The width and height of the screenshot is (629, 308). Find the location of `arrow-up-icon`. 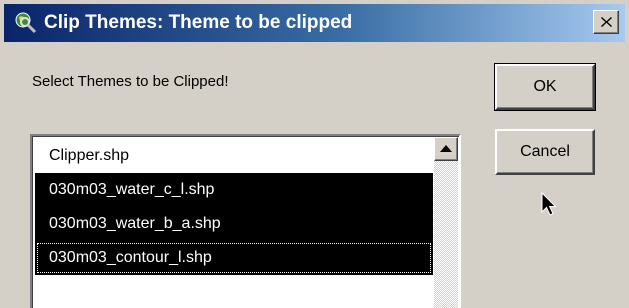

arrow-up-icon is located at coordinates (446, 148).